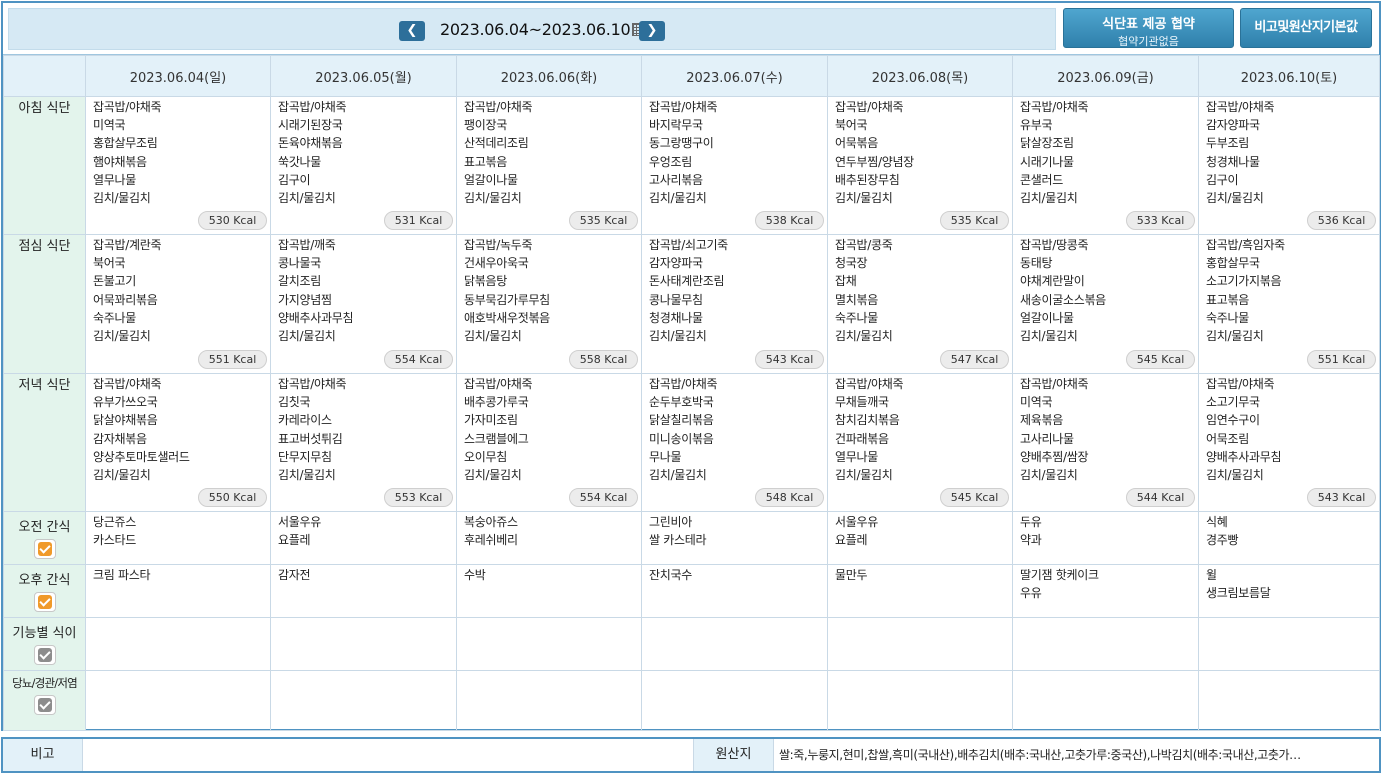 Image resolution: width=1383 pixels, height=774 pixels. I want to click on menu-item: 당근쥬스, so click(114, 522).